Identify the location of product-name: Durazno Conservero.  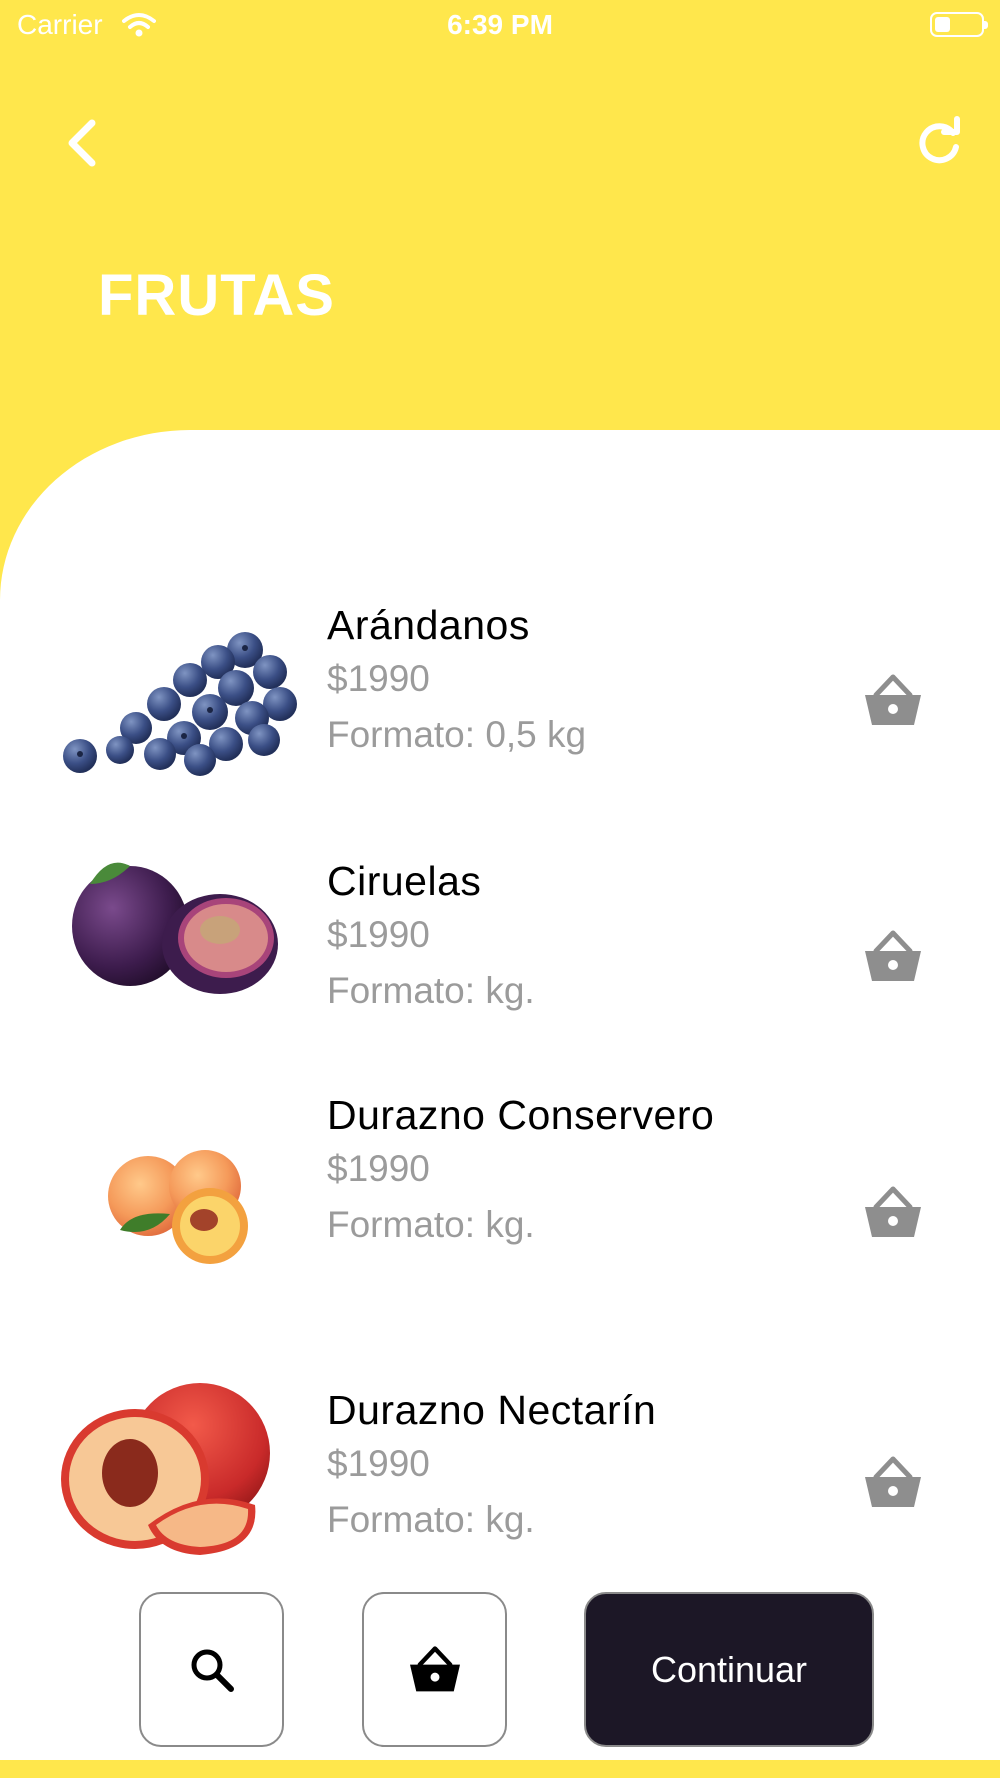
(521, 1115).